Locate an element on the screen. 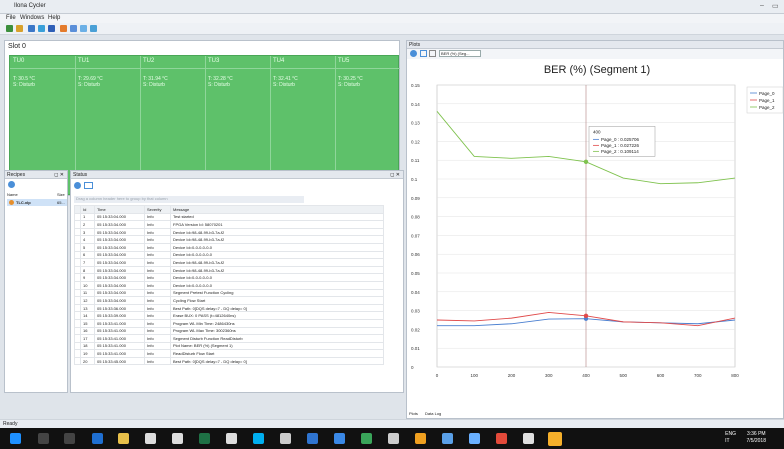  windows-start-icon is located at coordinates (15, 438).